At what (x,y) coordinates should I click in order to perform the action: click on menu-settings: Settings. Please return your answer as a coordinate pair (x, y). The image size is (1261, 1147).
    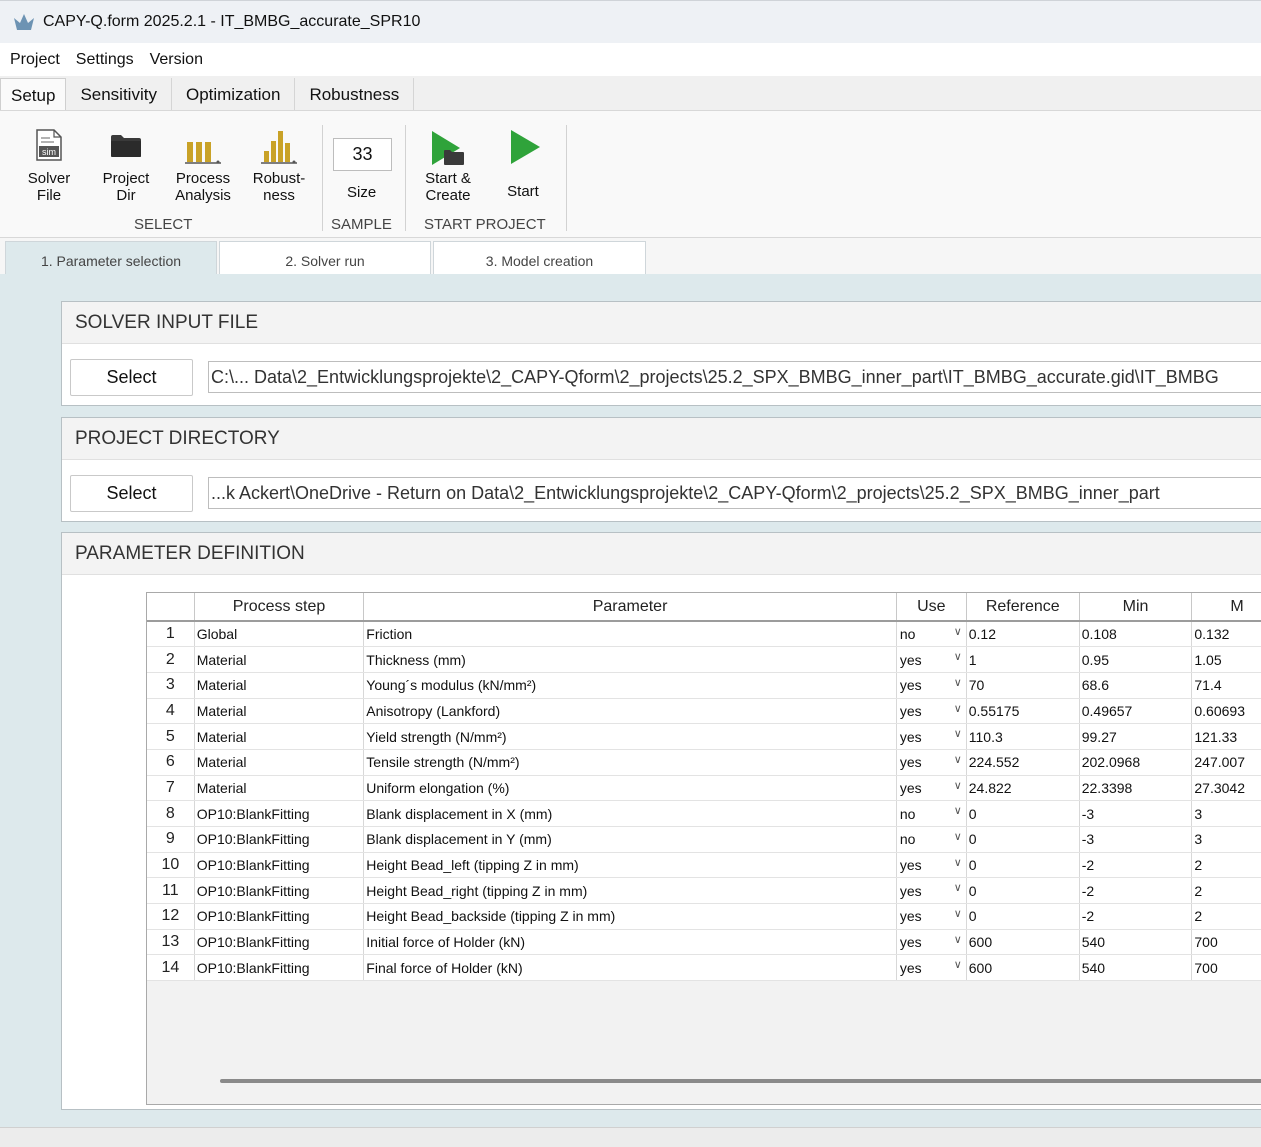
    Looking at the image, I should click on (97, 60).